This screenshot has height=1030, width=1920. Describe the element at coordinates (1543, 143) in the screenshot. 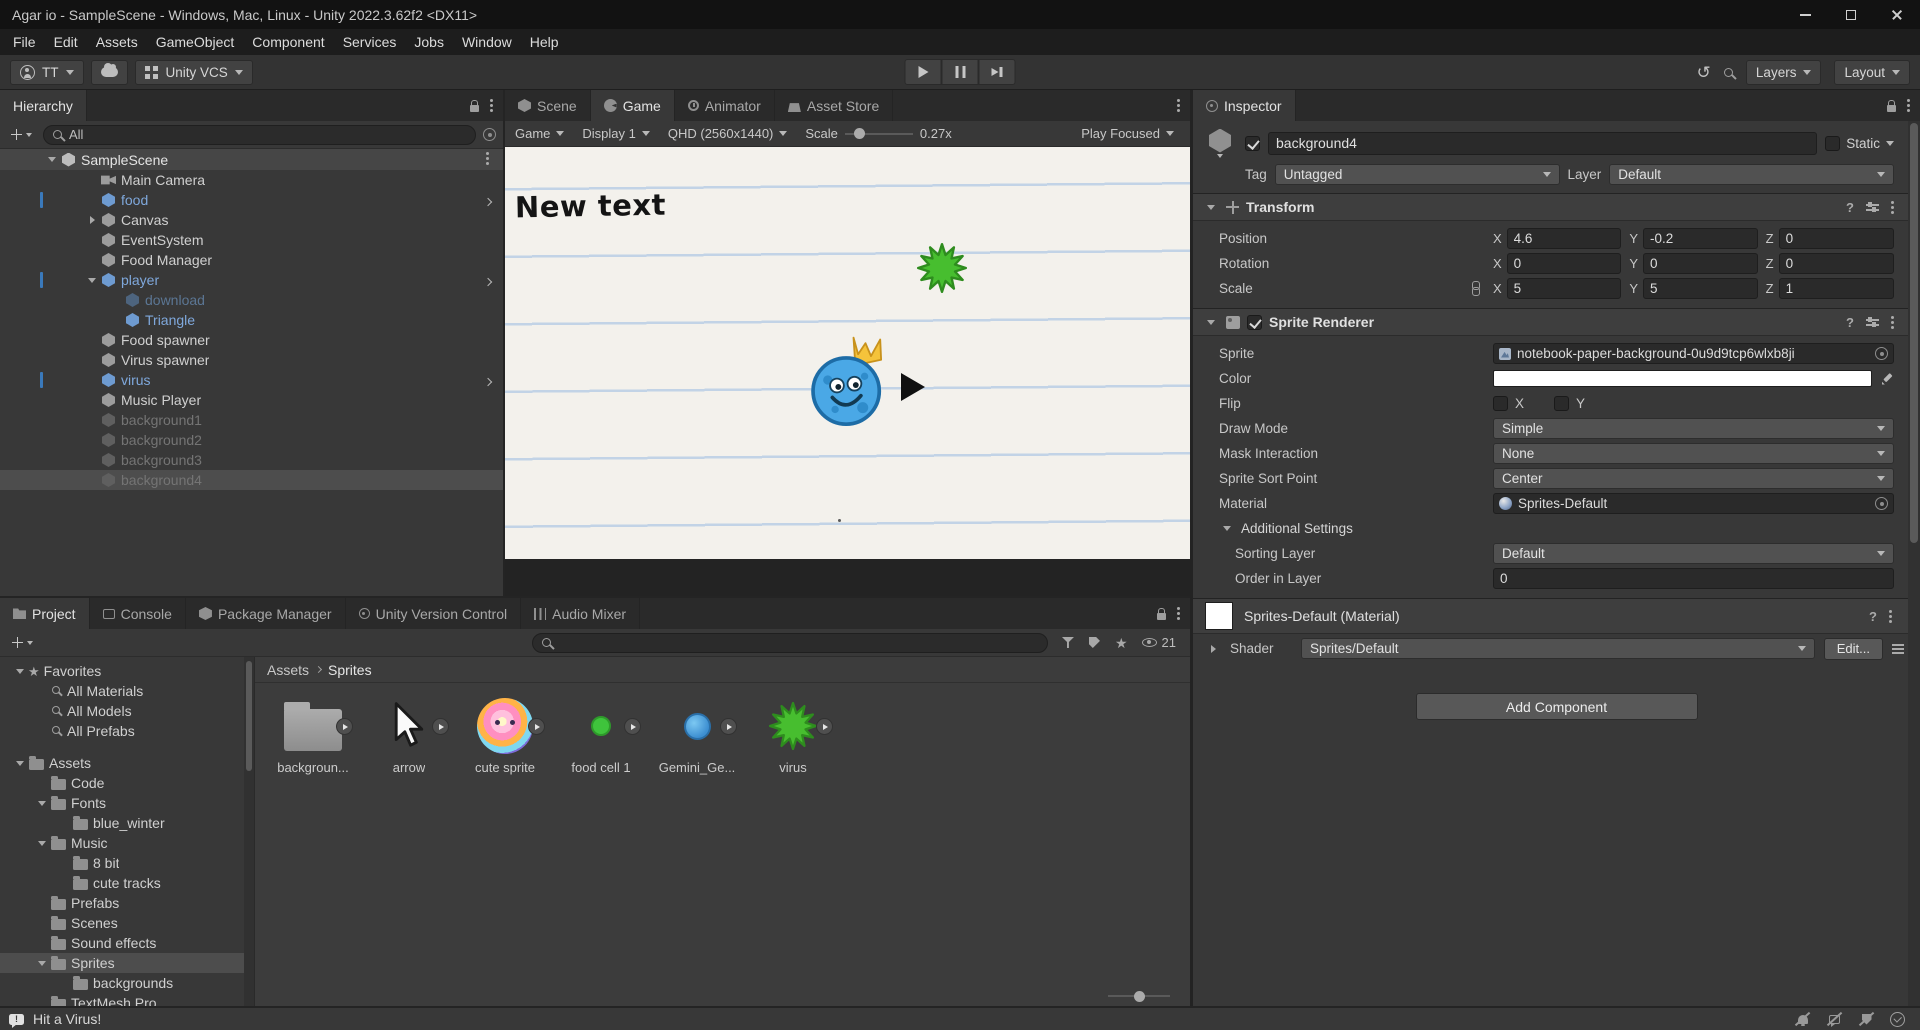

I see `gameobject-name-input` at that location.